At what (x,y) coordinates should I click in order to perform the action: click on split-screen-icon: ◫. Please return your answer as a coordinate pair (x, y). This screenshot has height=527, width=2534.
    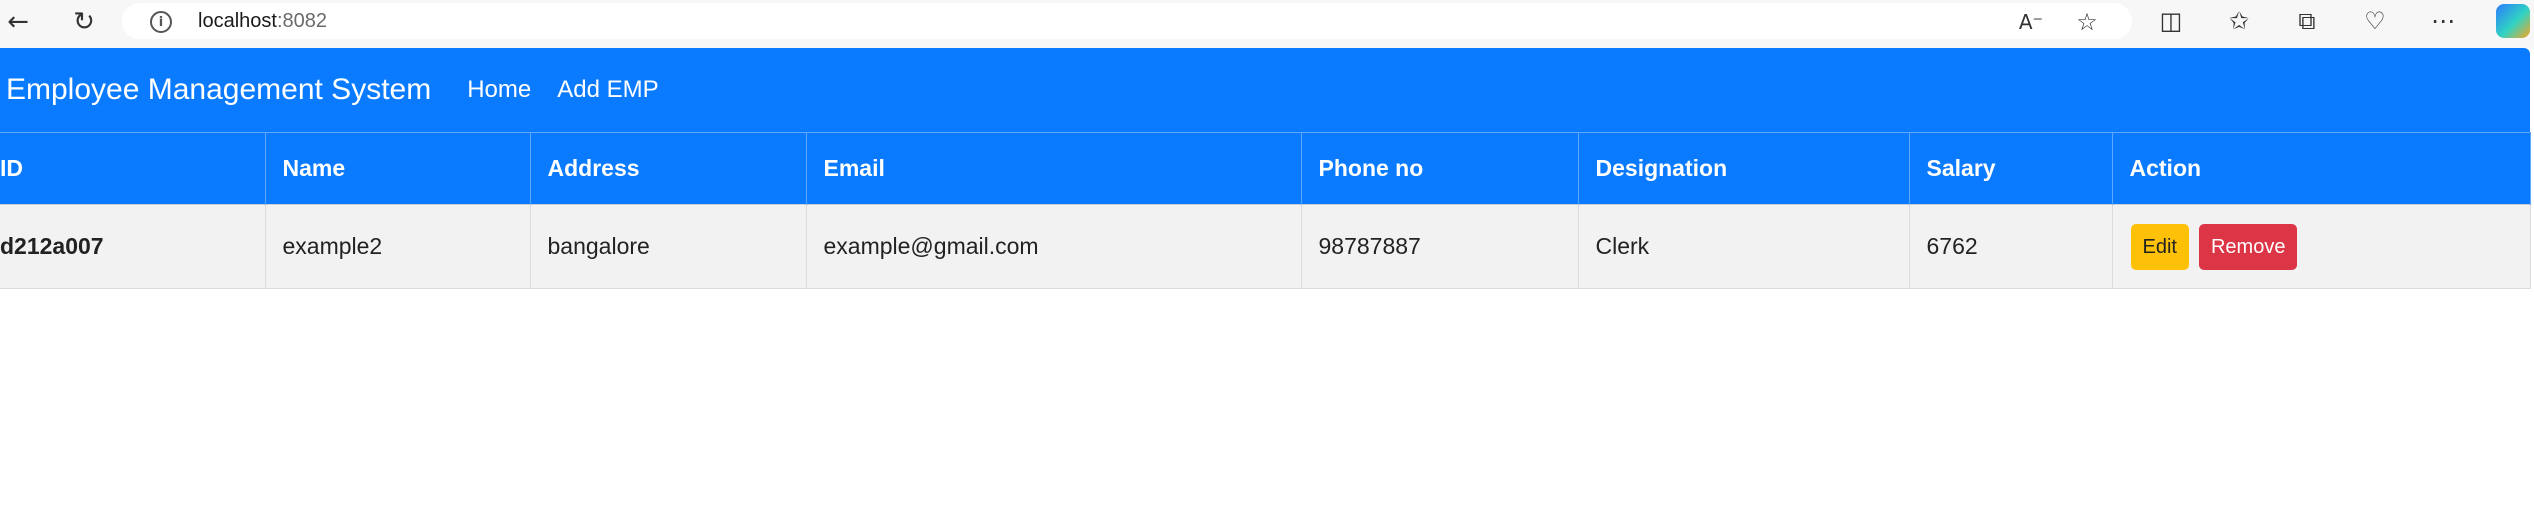
    Looking at the image, I should click on (2171, 21).